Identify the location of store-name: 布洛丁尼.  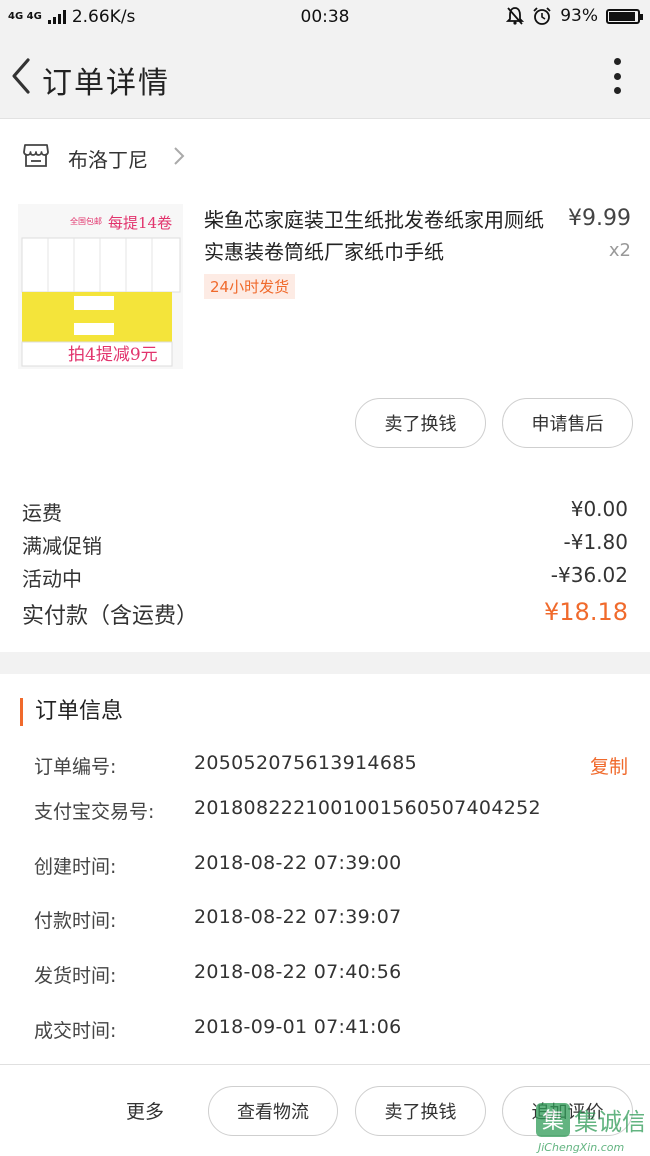
(108, 158).